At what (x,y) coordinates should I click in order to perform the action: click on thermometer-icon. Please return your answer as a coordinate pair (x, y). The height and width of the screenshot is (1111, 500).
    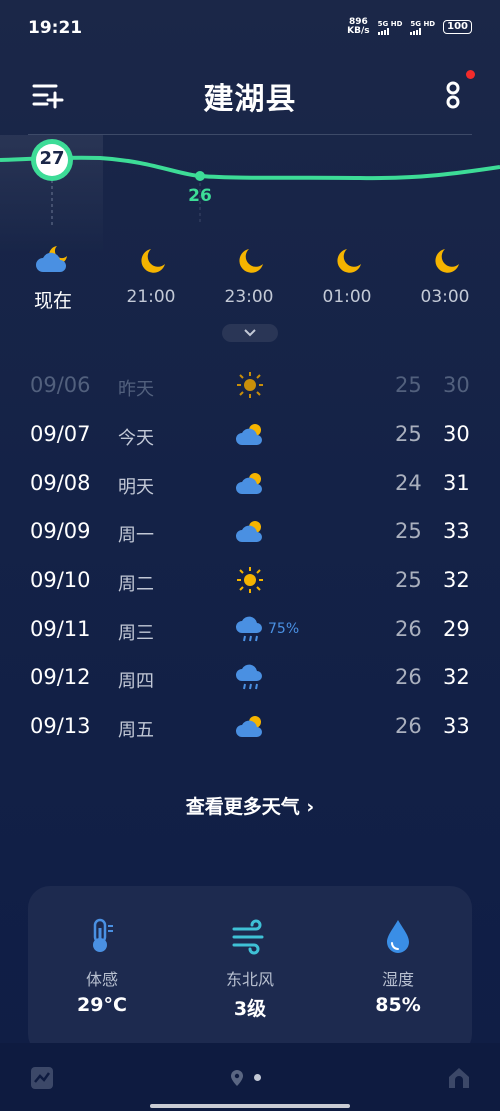
    Looking at the image, I should click on (103, 935).